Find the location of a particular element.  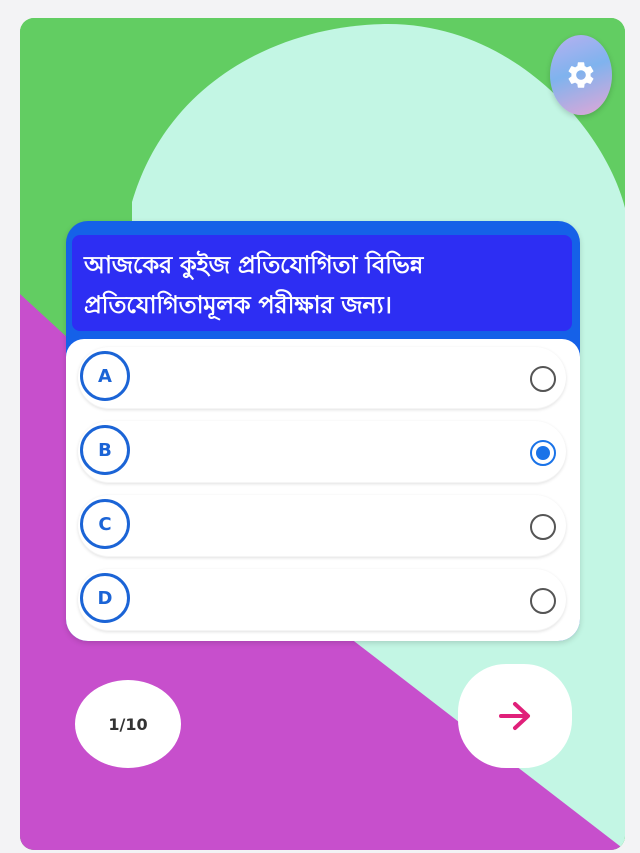

option-c: C is located at coordinates (322, 526).